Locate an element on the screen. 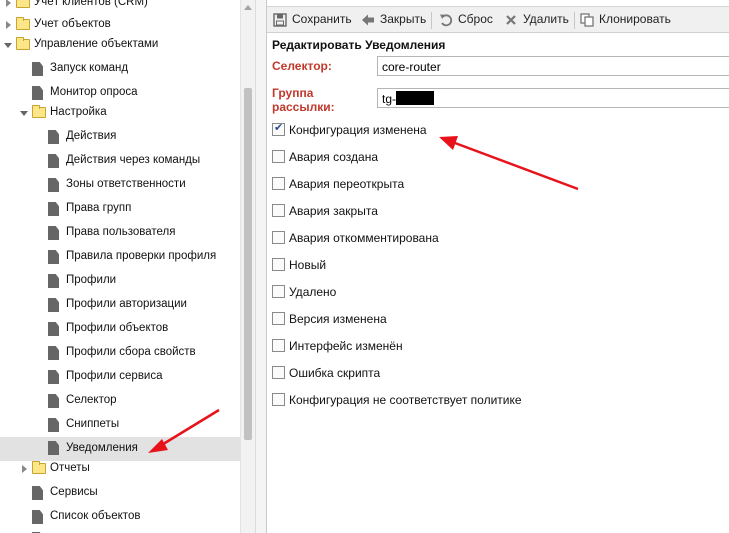 This screenshot has width=729, height=533. close-label: Закрыть is located at coordinates (403, 19).